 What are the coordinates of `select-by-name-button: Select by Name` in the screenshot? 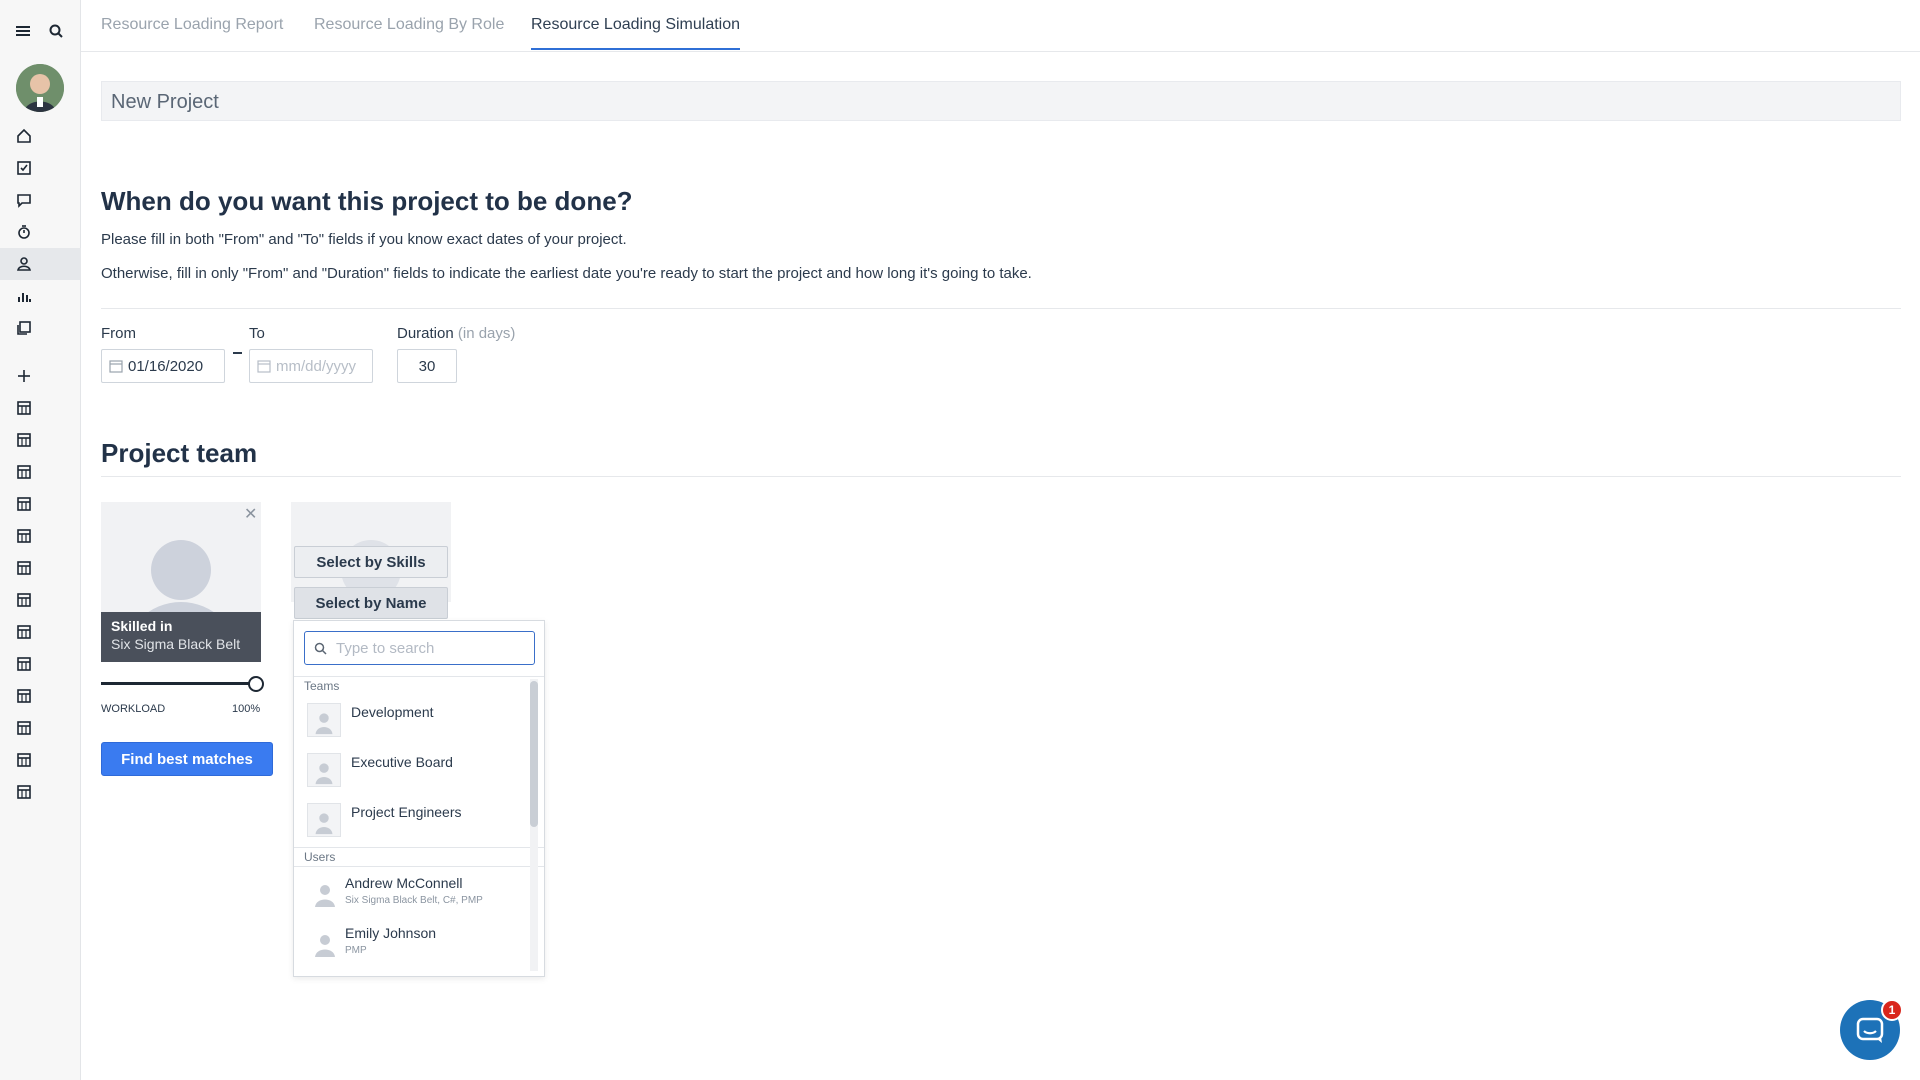 It's located at (371, 603).